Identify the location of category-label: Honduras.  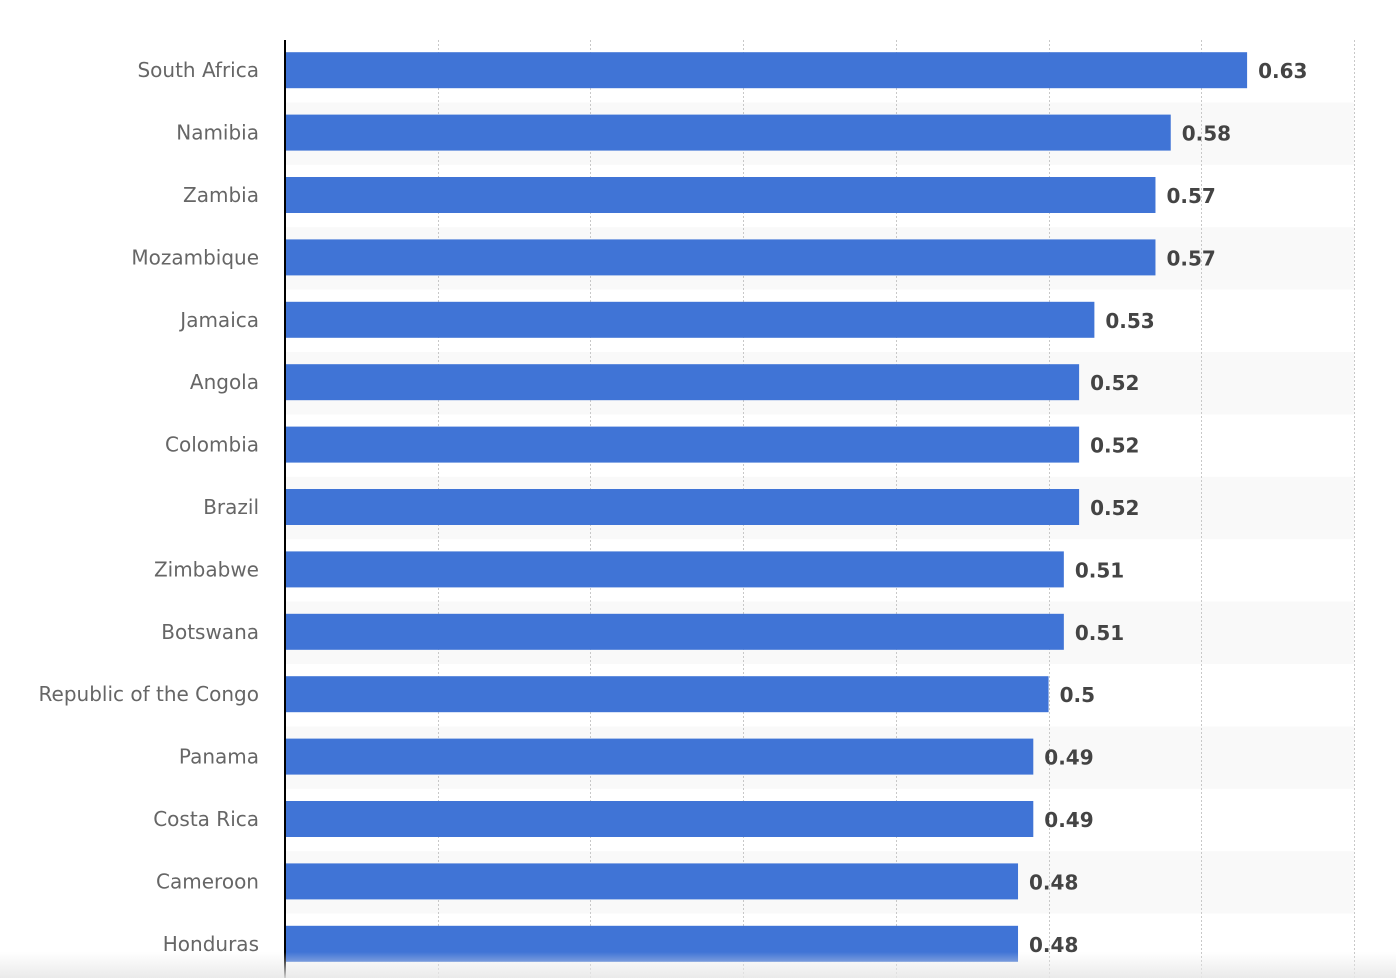
(211, 944).